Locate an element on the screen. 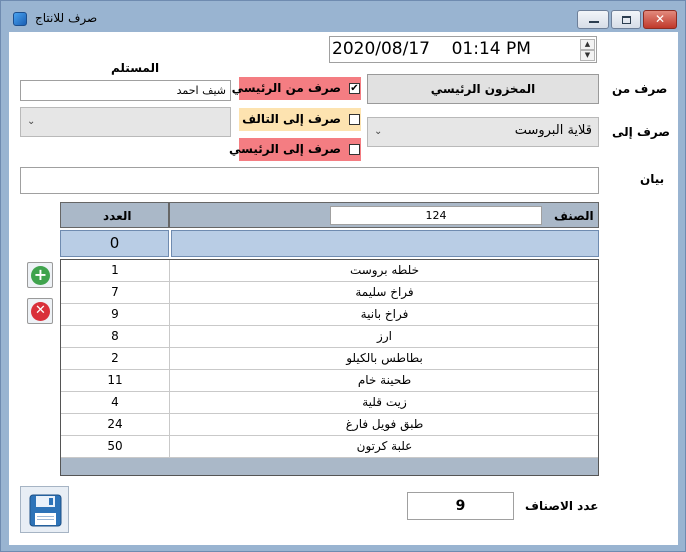 The height and width of the screenshot is (552, 686). row-item-name: علبة كرتون is located at coordinates (384, 446).